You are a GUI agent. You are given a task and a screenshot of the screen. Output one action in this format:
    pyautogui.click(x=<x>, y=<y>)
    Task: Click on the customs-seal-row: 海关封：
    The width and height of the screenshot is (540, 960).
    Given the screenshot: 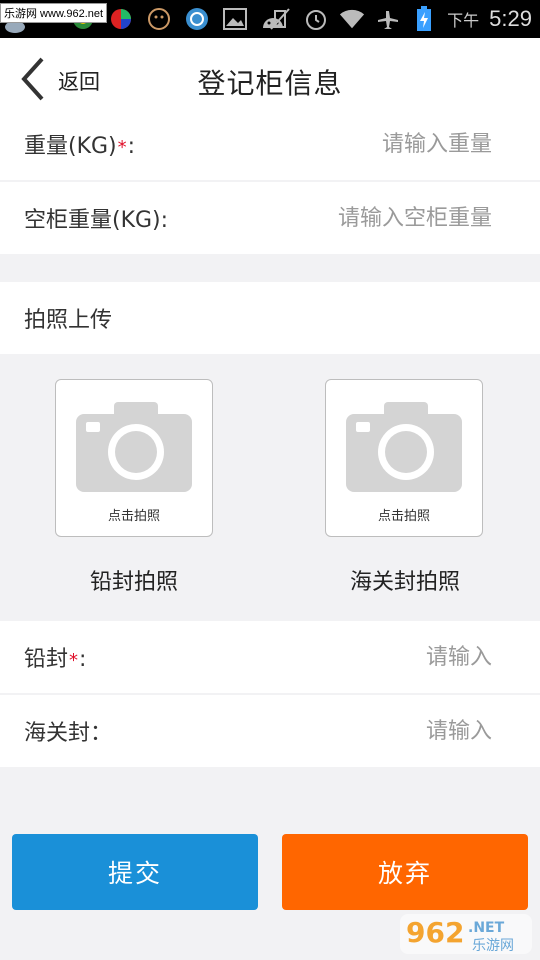 What is the action you would take?
    pyautogui.click(x=270, y=731)
    